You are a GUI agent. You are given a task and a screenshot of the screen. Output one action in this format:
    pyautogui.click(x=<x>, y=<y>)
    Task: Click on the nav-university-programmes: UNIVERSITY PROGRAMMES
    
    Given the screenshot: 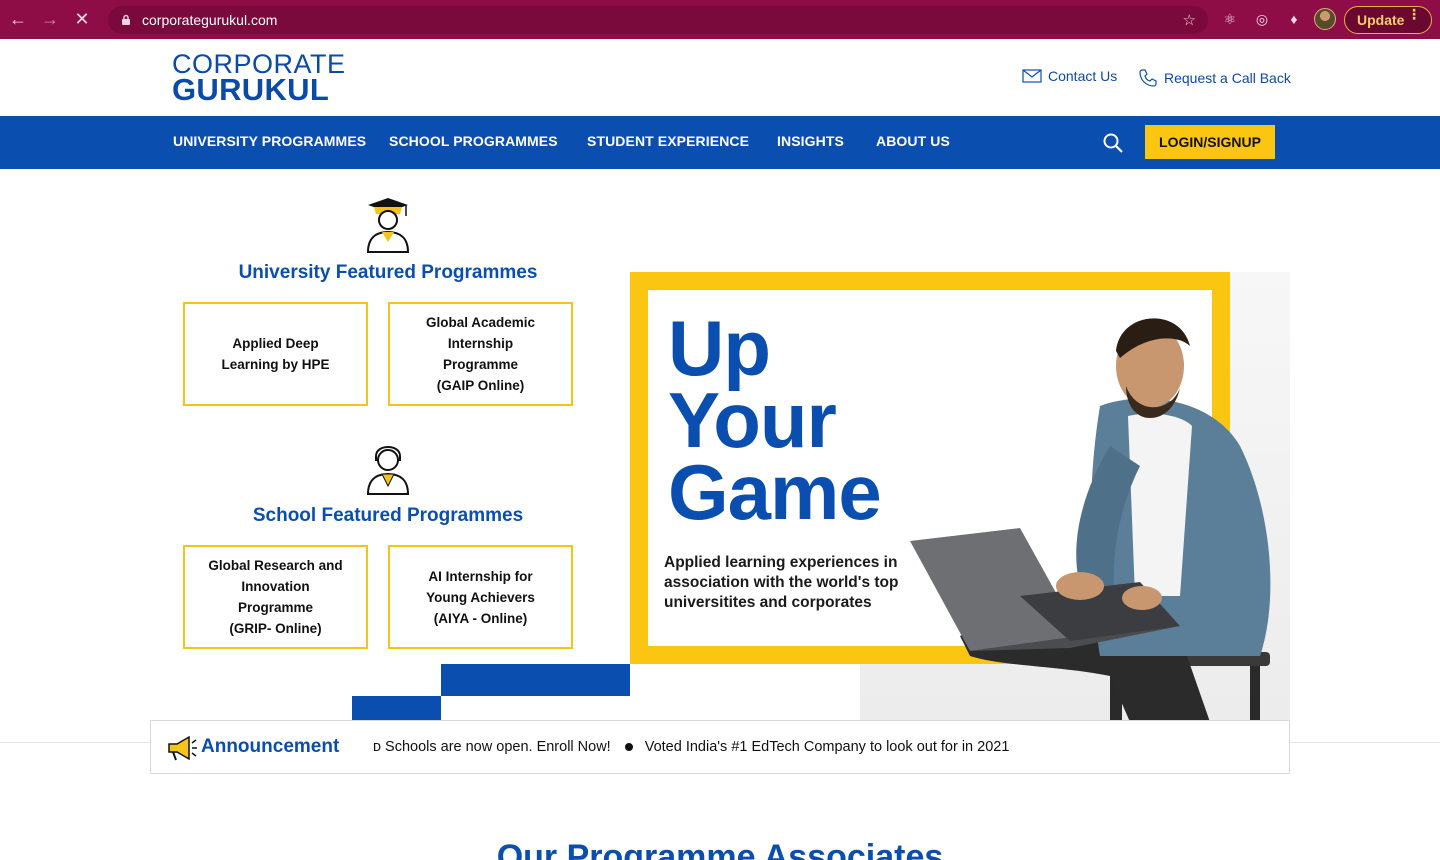 What is the action you would take?
    pyautogui.click(x=269, y=141)
    